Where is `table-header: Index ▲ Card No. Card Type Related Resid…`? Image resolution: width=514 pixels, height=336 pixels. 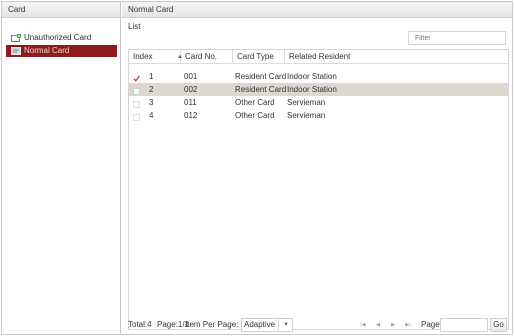 table-header: Index ▲ Card No. Card Type Related Resid… is located at coordinates (318, 57).